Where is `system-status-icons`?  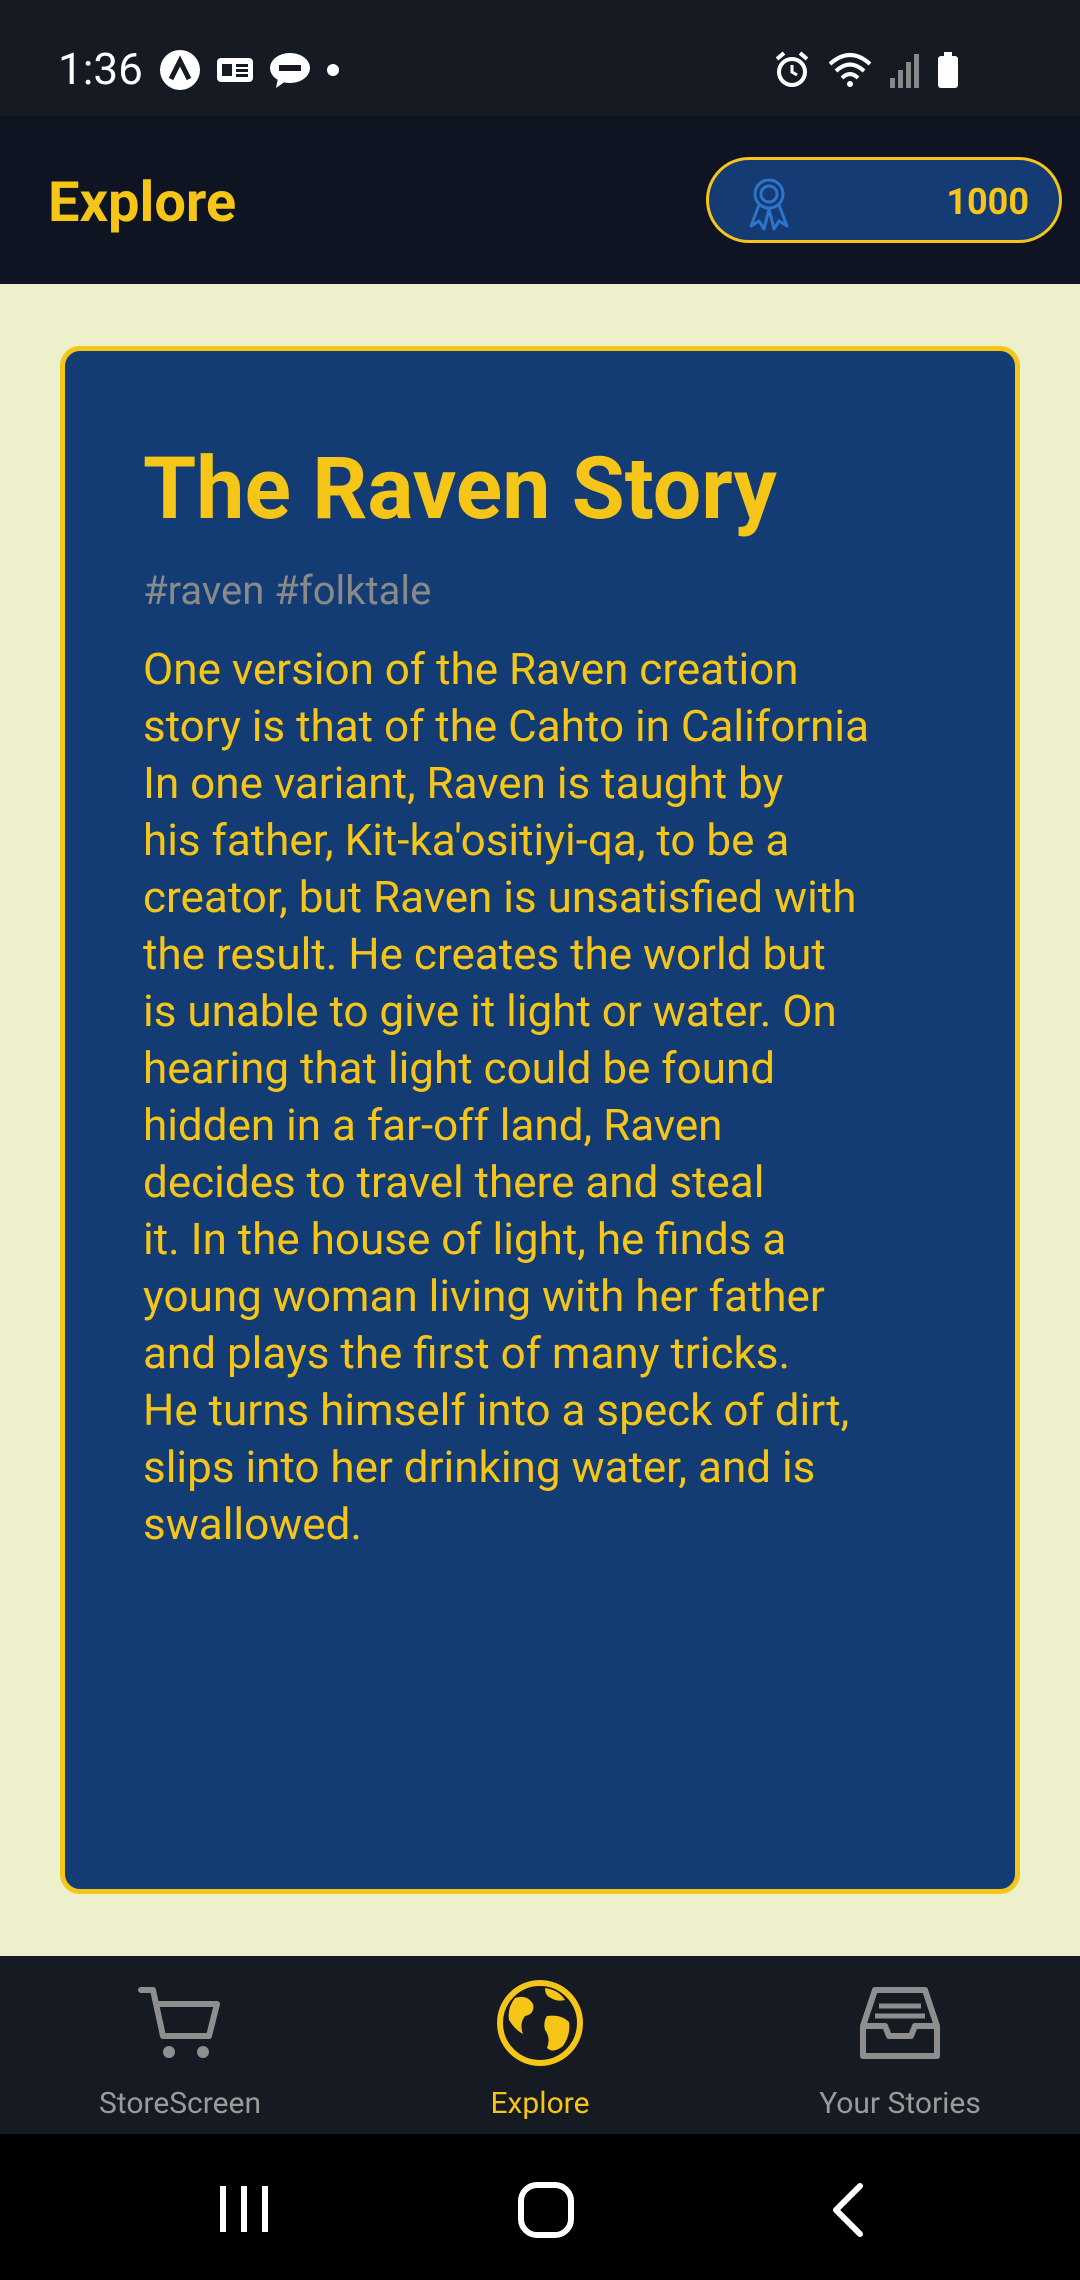 system-status-icons is located at coordinates (866, 70).